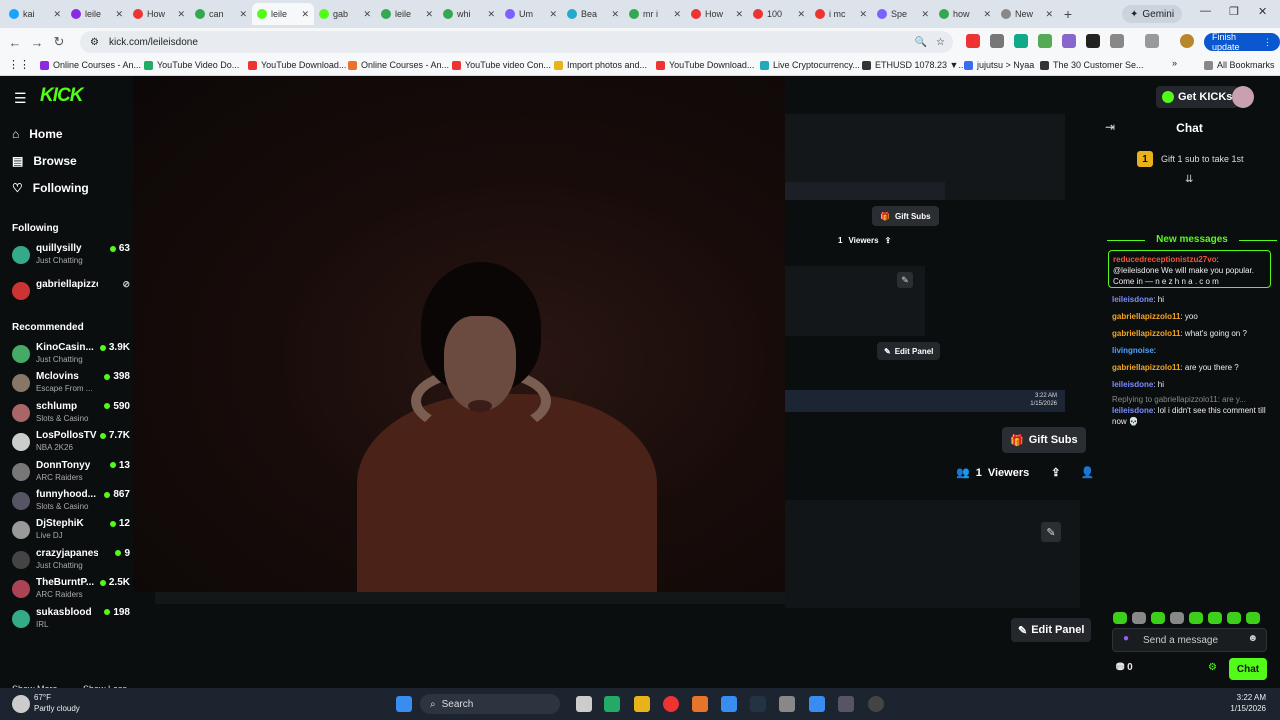  I want to click on browser-tab: Spe ✕, so click(903, 14).